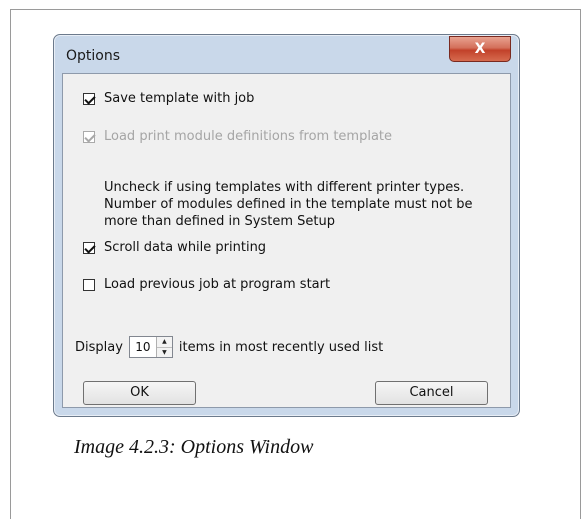 The width and height of the screenshot is (584, 519). I want to click on mru-count-value: 10, so click(143, 347).